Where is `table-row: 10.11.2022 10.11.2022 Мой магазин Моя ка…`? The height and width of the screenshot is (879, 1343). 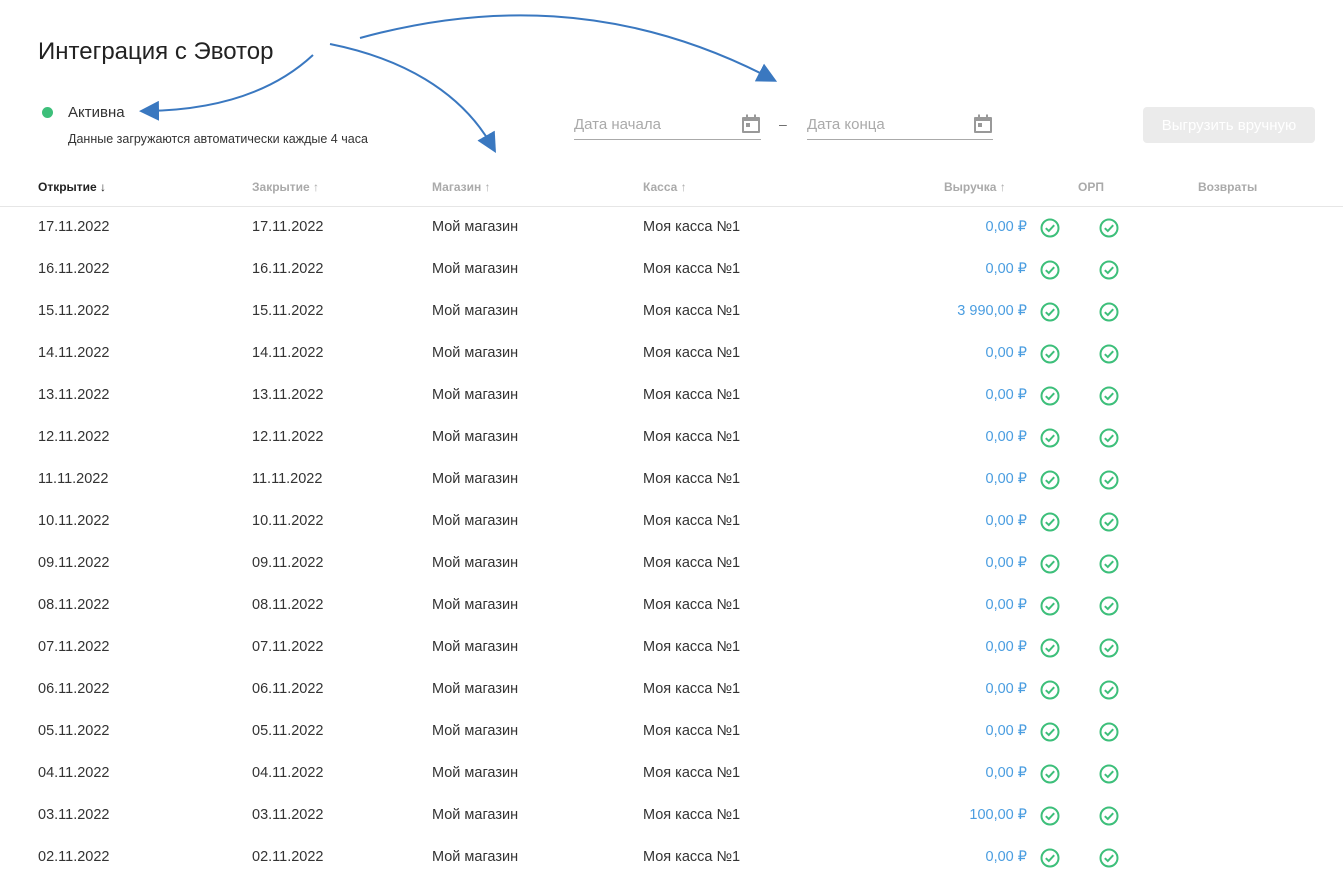
table-row: 10.11.2022 10.11.2022 Мой магазин Моя ка… is located at coordinates (671, 522).